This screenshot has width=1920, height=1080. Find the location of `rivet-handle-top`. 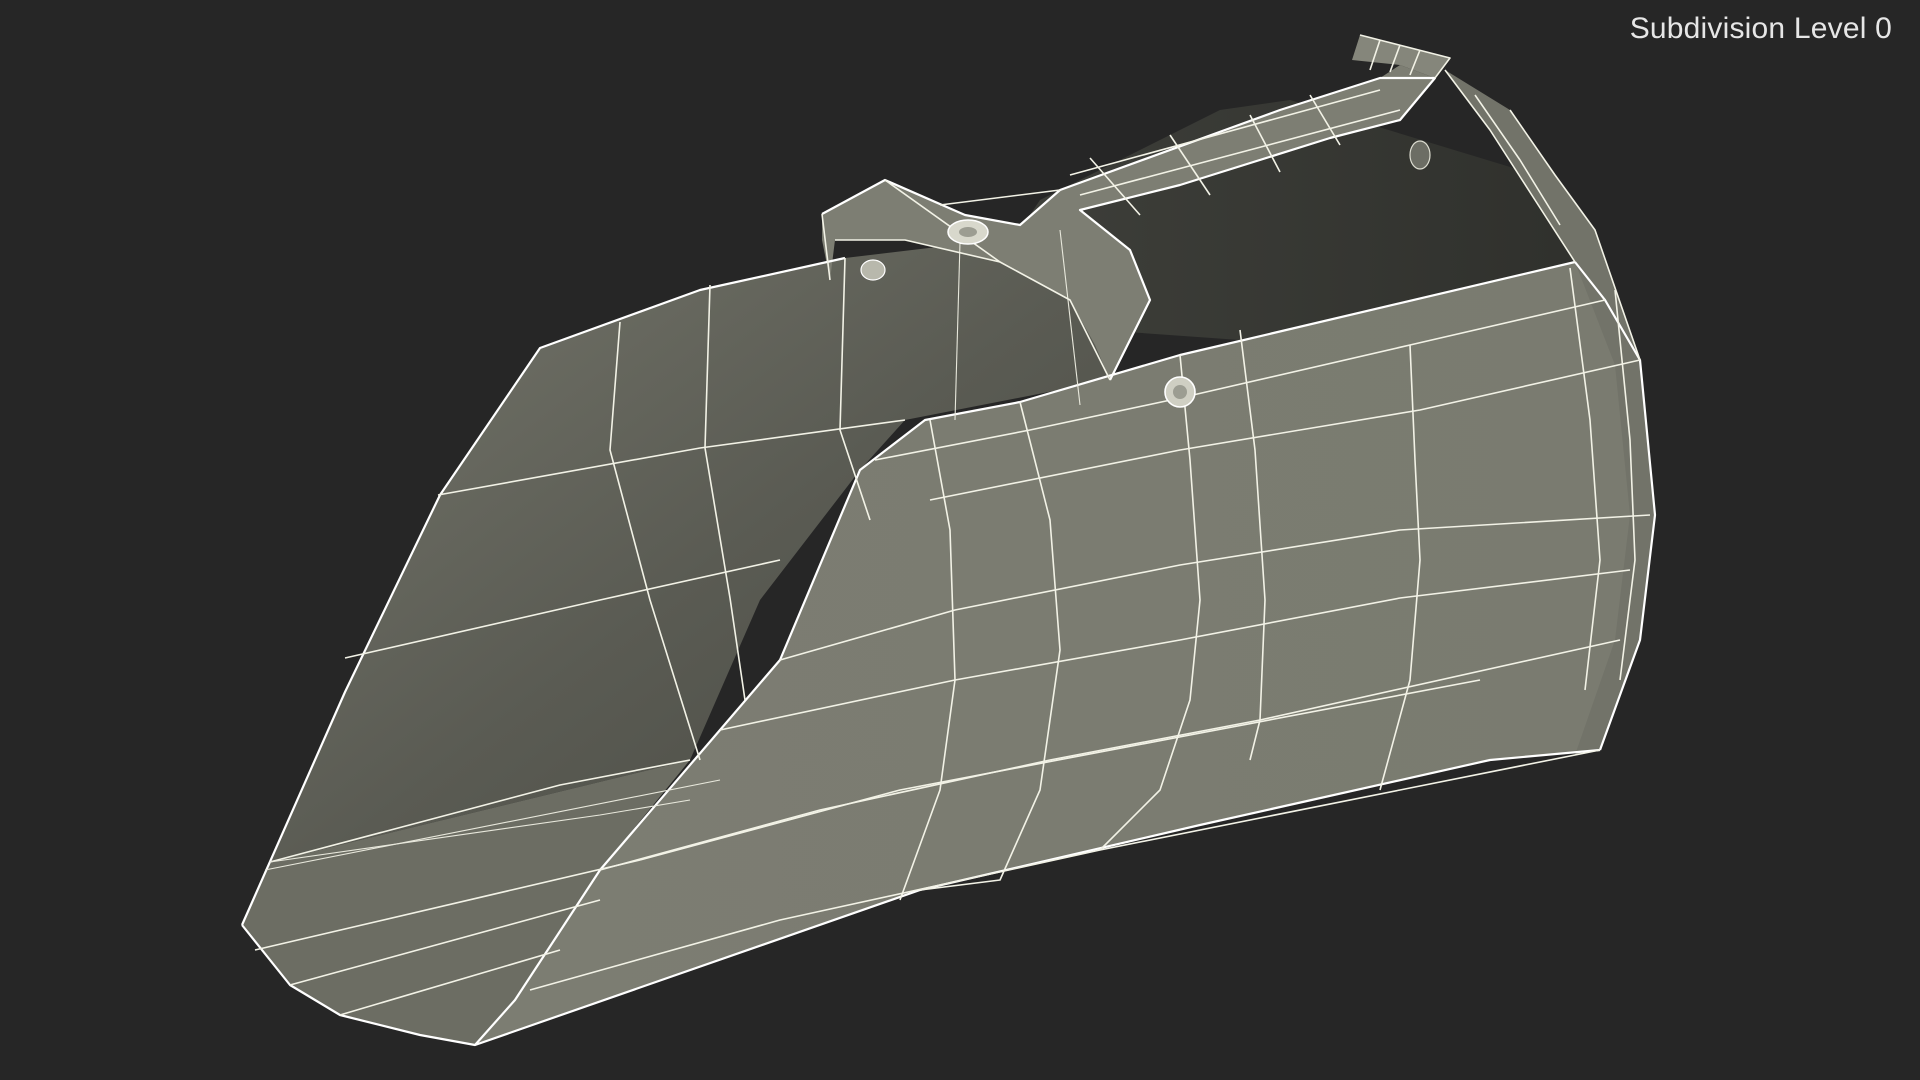

rivet-handle-top is located at coordinates (968, 232).